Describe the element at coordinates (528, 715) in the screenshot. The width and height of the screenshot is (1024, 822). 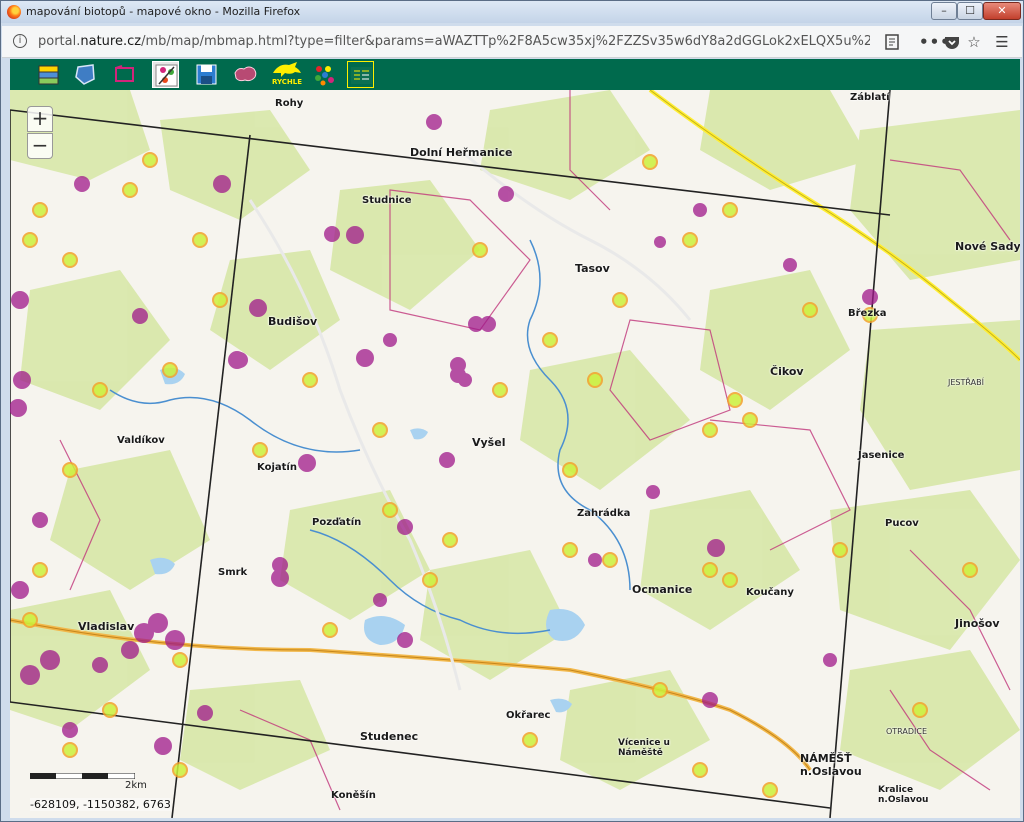
I see `place-okrarec: Okřarec` at that location.